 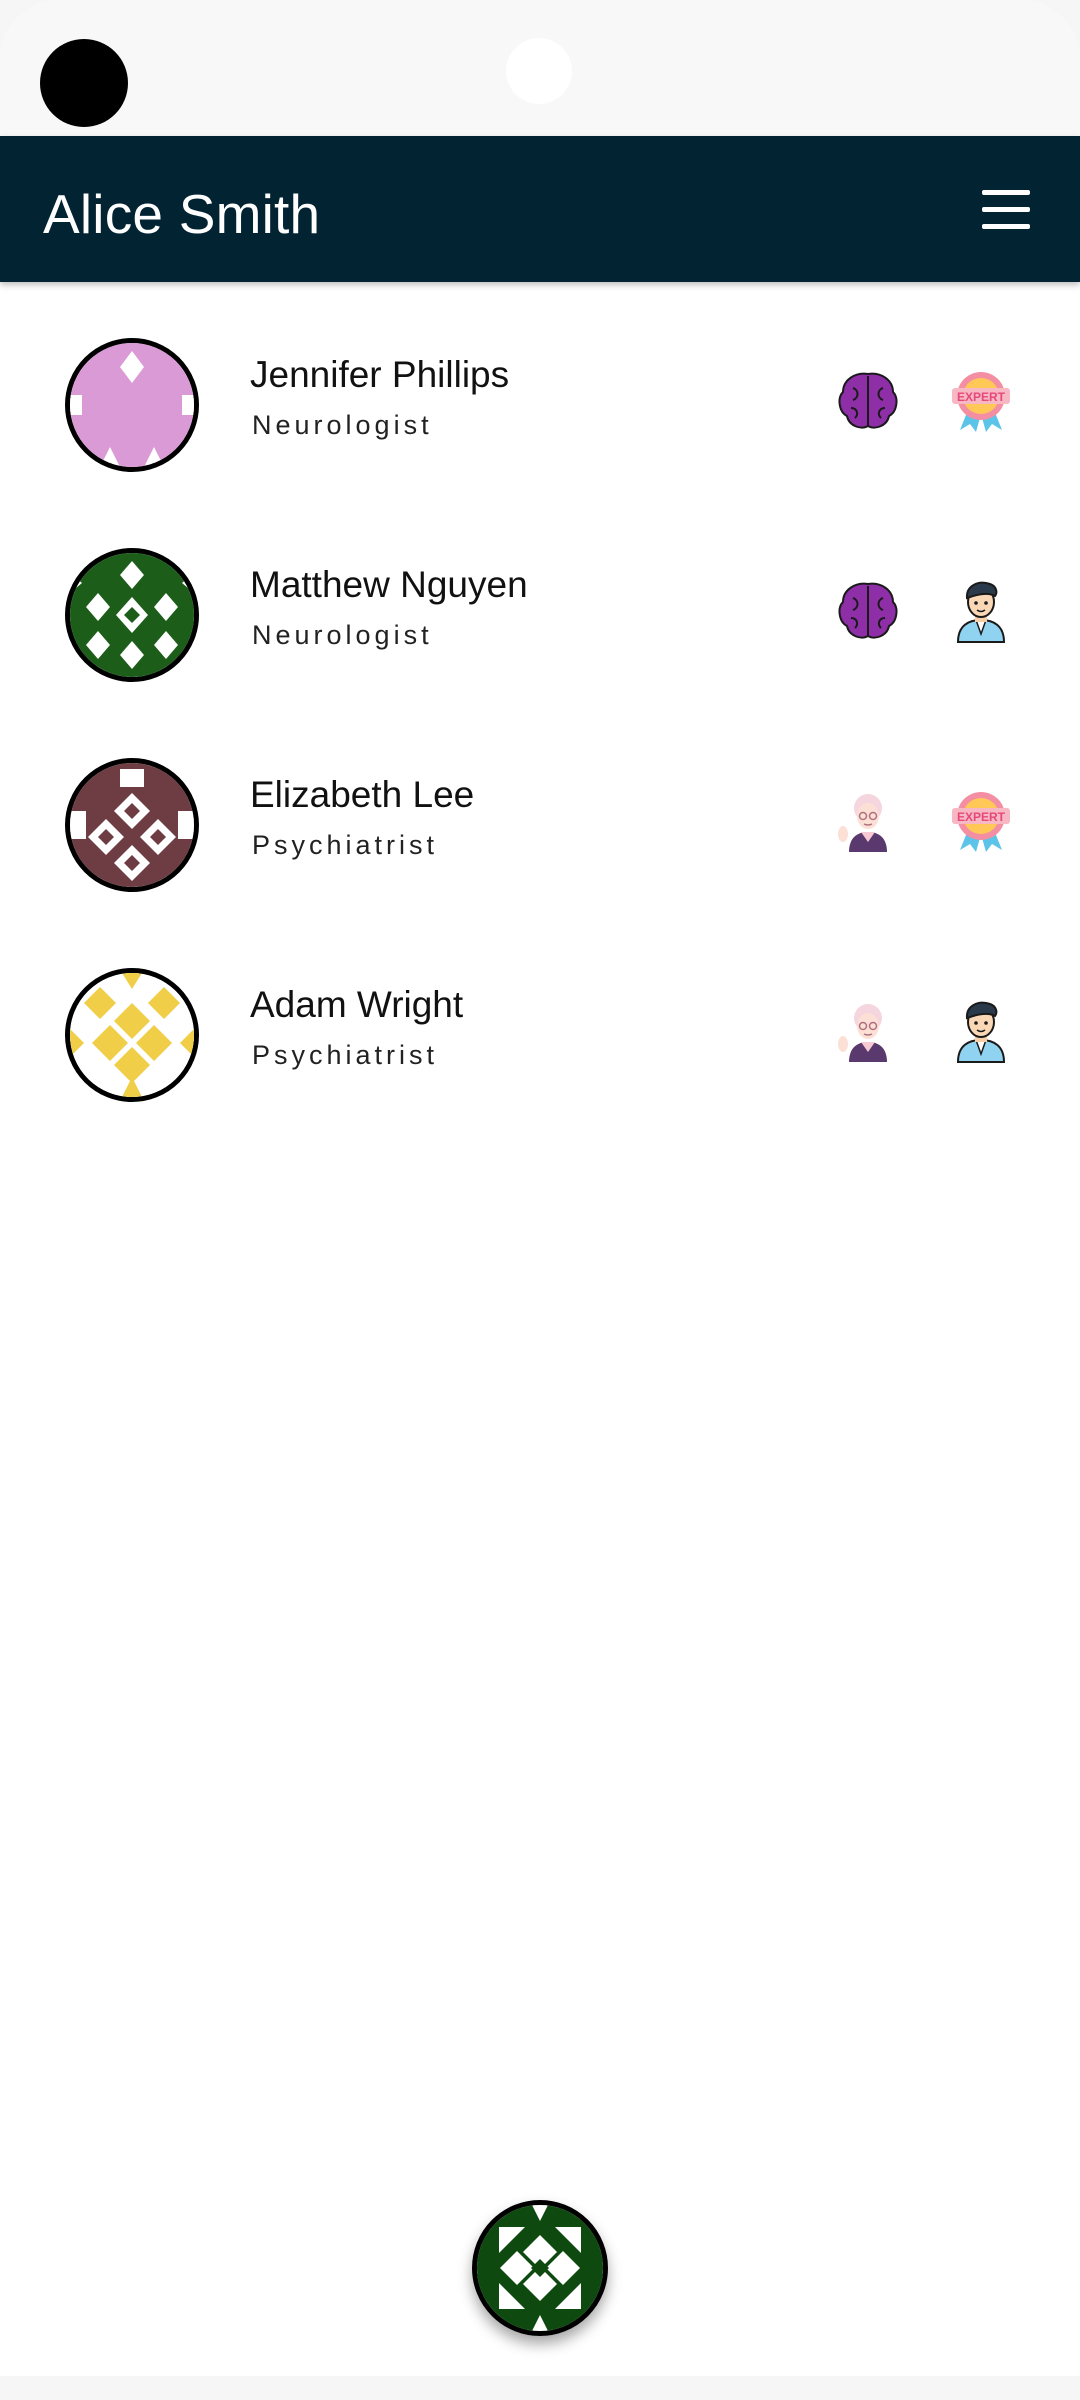 What do you see at coordinates (539, 71) in the screenshot?
I see `front-sensor` at bounding box center [539, 71].